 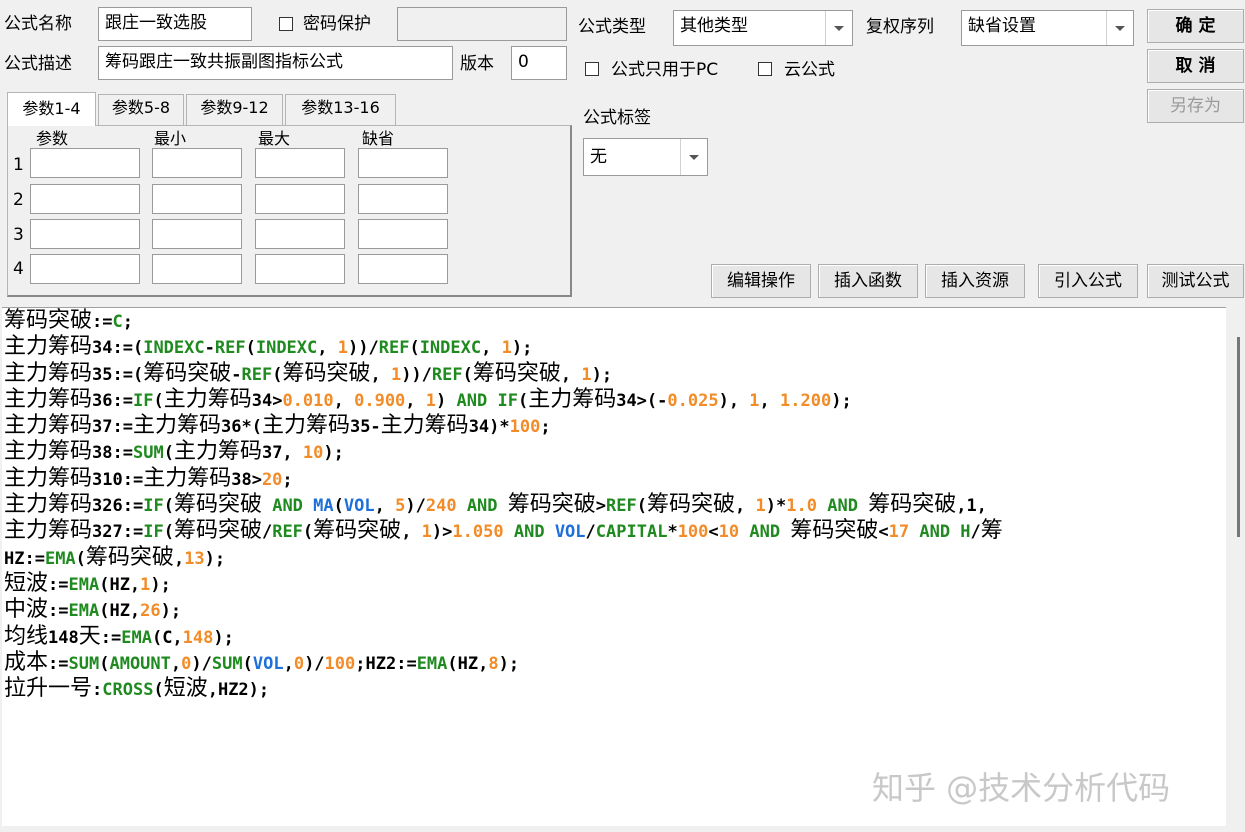 What do you see at coordinates (761, 281) in the screenshot?
I see `edit-operation-button: 编辑操作` at bounding box center [761, 281].